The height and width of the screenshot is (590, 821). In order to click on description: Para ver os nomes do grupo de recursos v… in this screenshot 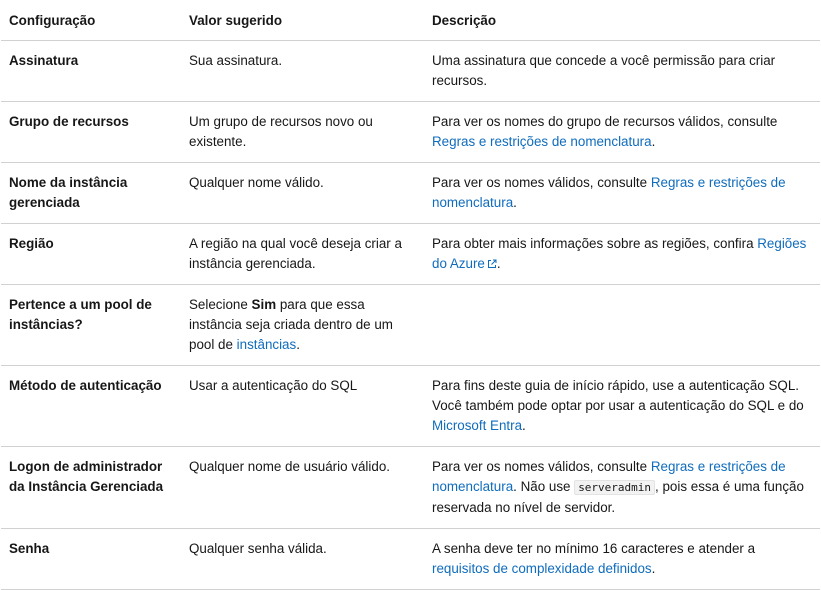, I will do `click(622, 132)`.